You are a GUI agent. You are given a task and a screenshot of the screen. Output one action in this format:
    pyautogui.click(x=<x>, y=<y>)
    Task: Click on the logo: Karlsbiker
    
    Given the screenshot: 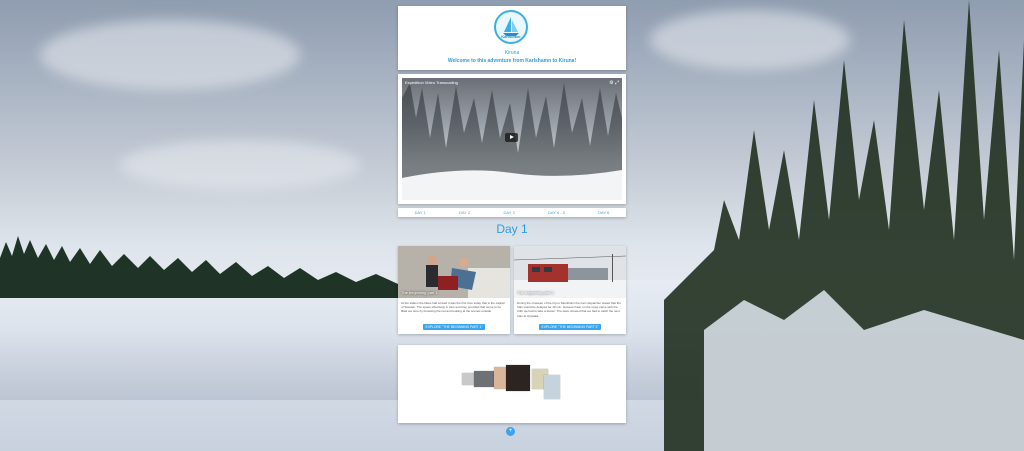 What is the action you would take?
    pyautogui.click(x=511, y=27)
    